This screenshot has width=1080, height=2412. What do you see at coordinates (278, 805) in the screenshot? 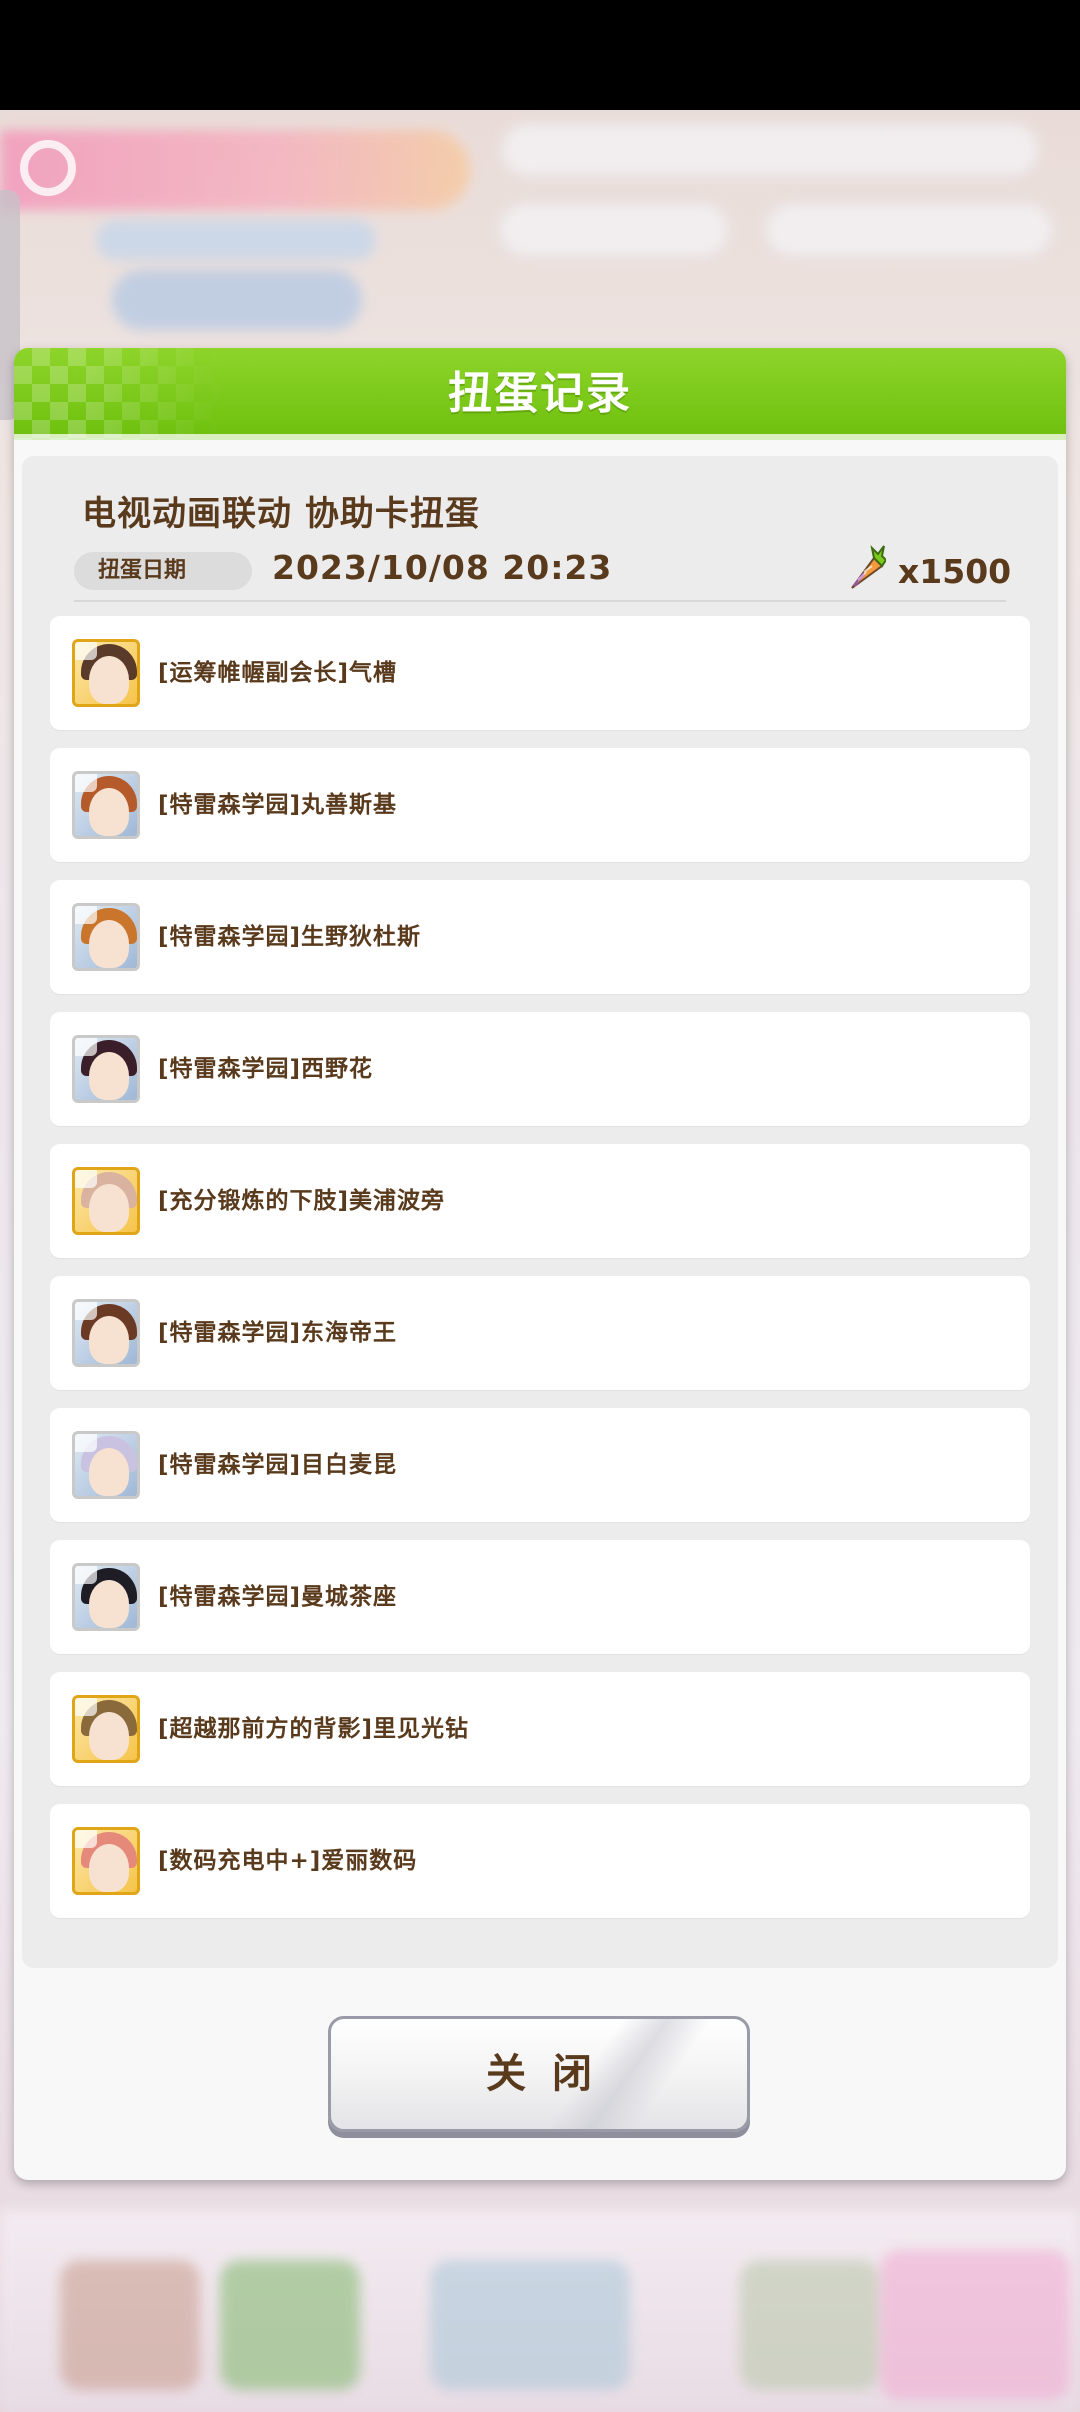
I see `result-label: [特雷森学园]丸善斯基` at bounding box center [278, 805].